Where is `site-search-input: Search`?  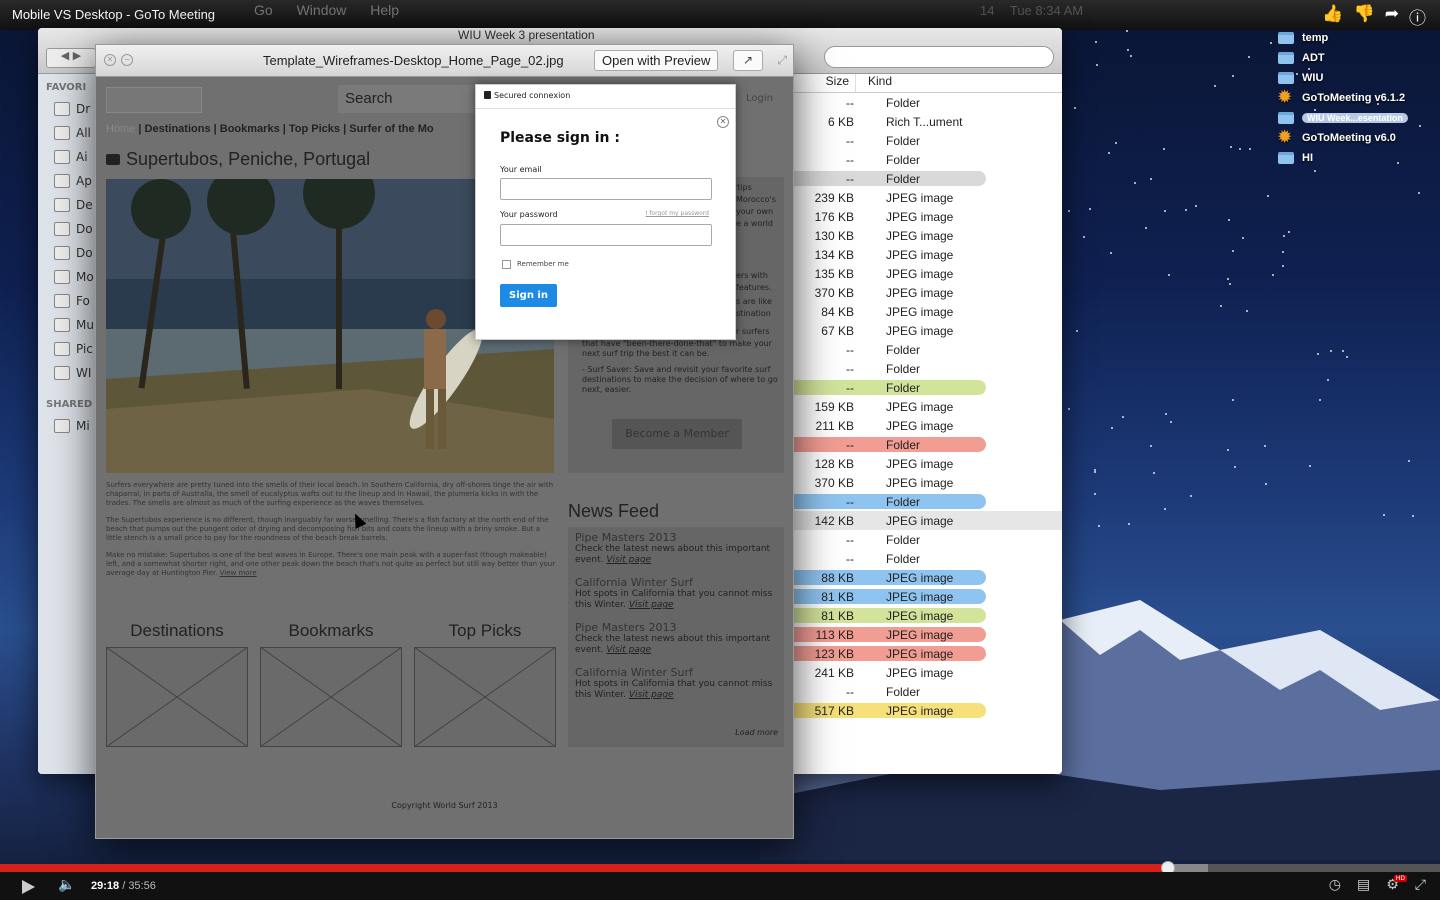 site-search-input: Search is located at coordinates (408, 99).